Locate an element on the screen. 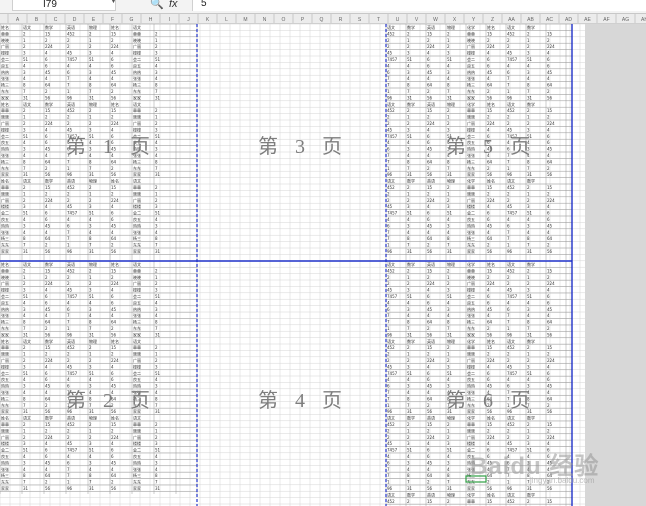 The height and width of the screenshot is (506, 646). column-letter: E is located at coordinates (94, 20).